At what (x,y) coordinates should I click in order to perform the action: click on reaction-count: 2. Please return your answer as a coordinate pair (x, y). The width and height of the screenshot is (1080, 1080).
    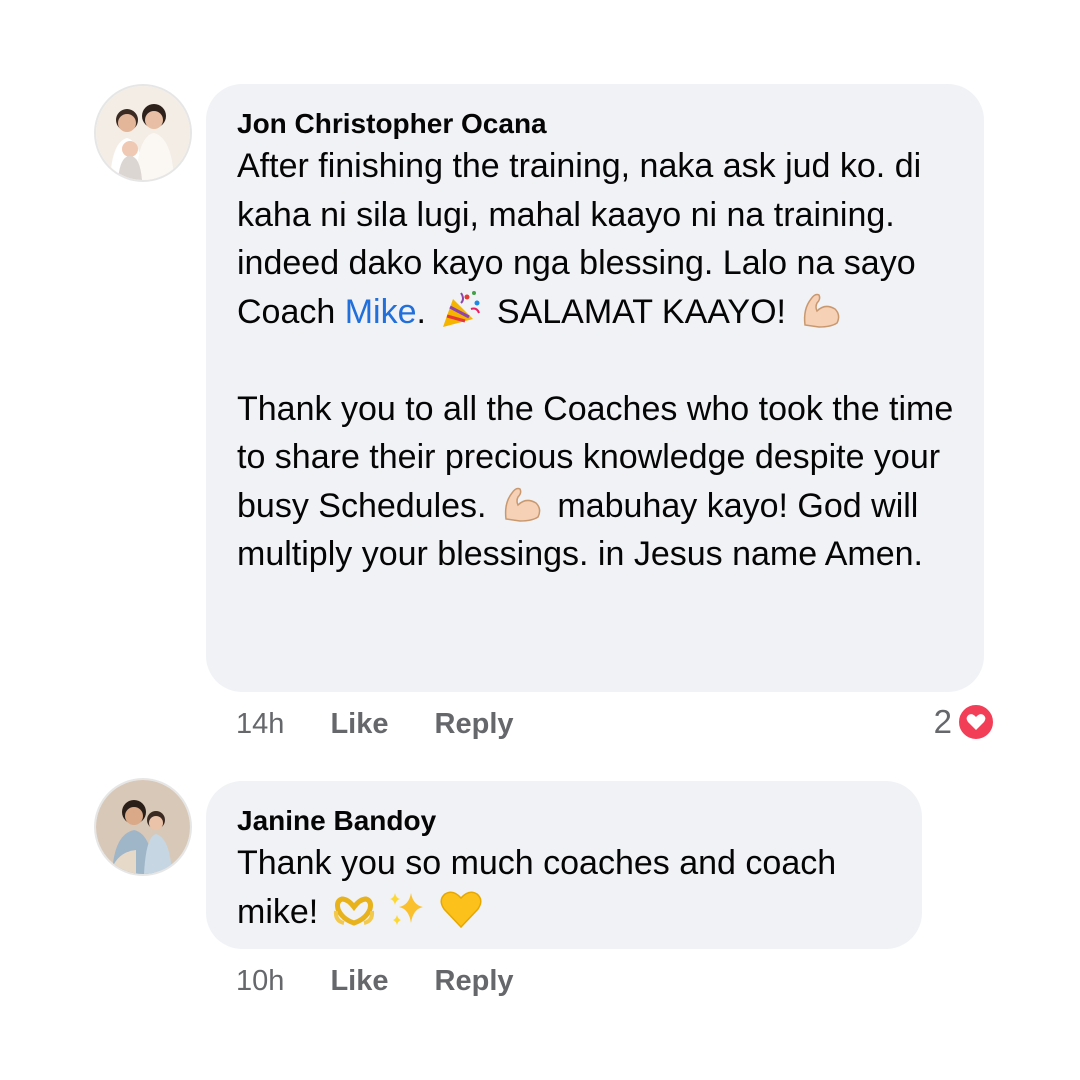
    Looking at the image, I should click on (942, 721).